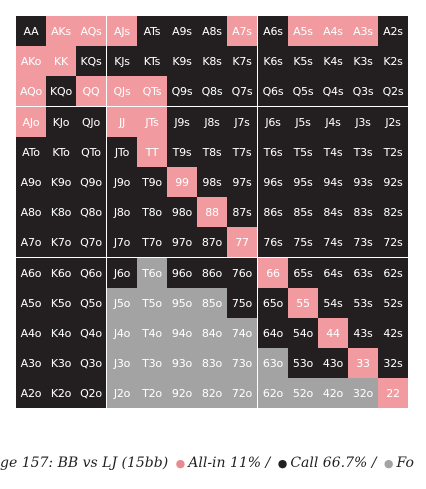  I want to click on hand-cell: 72o, so click(242, 393).